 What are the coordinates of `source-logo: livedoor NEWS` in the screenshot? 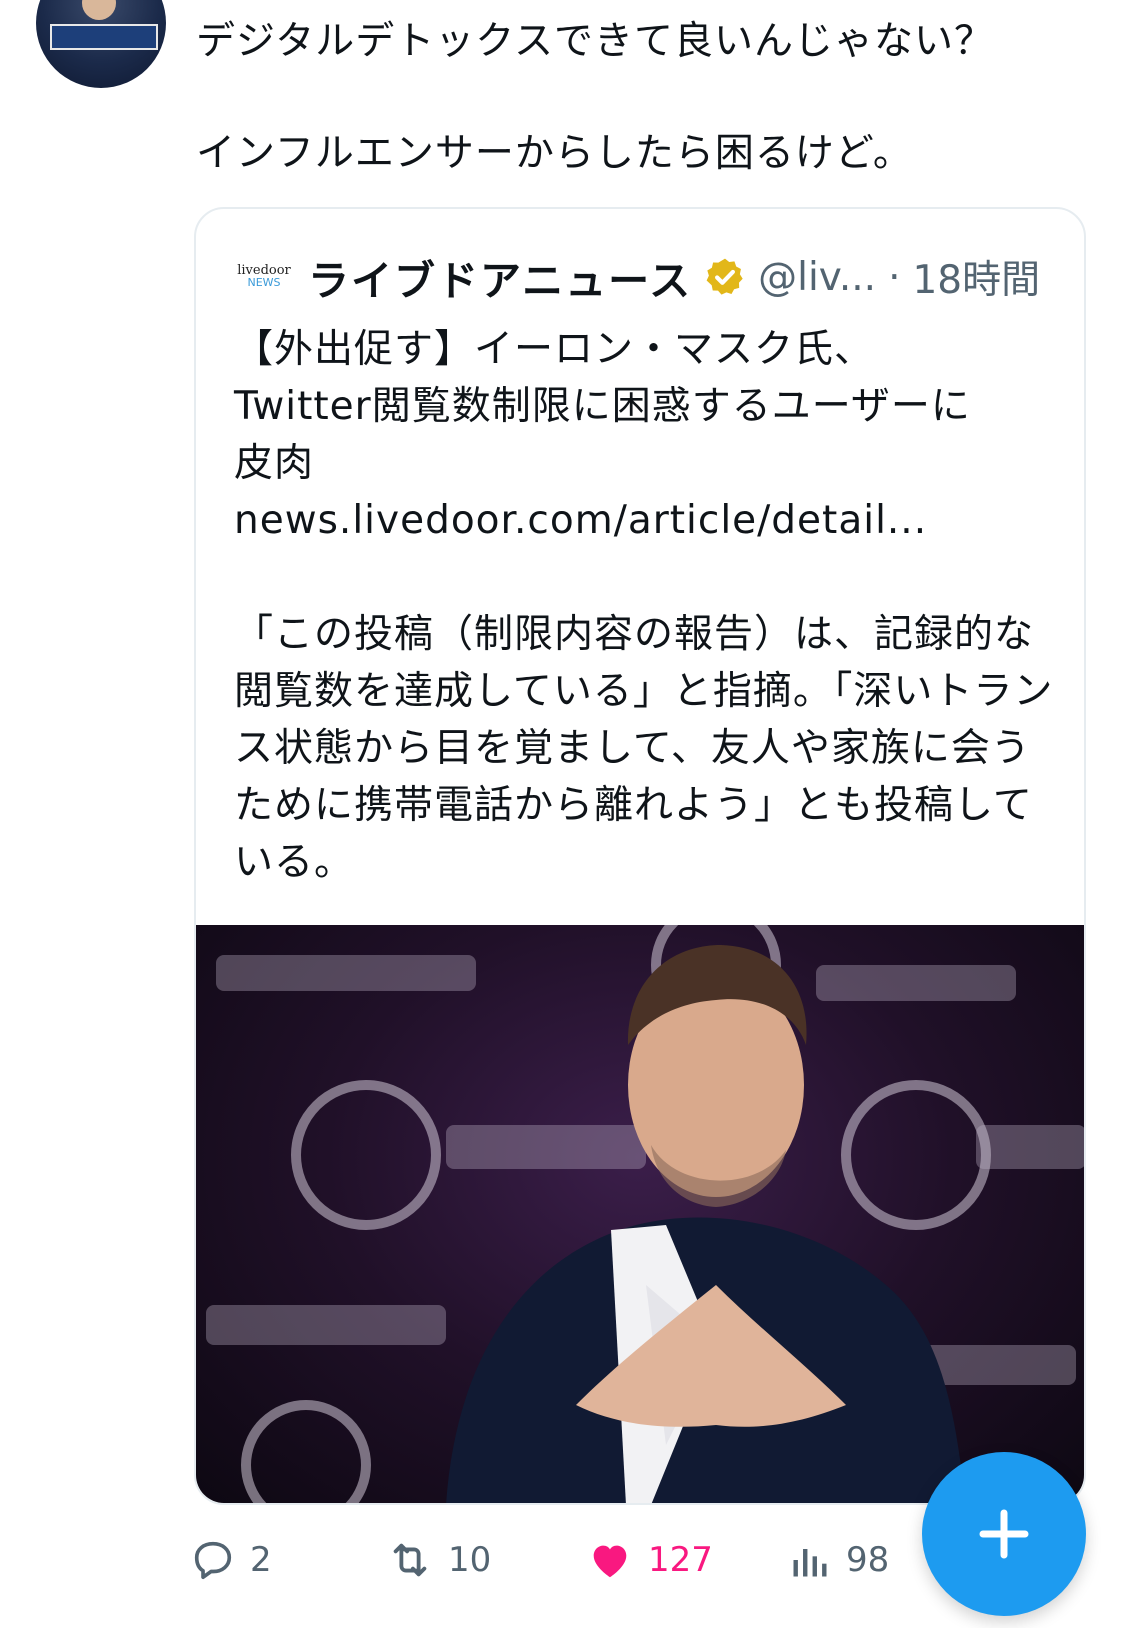 It's located at (264, 277).